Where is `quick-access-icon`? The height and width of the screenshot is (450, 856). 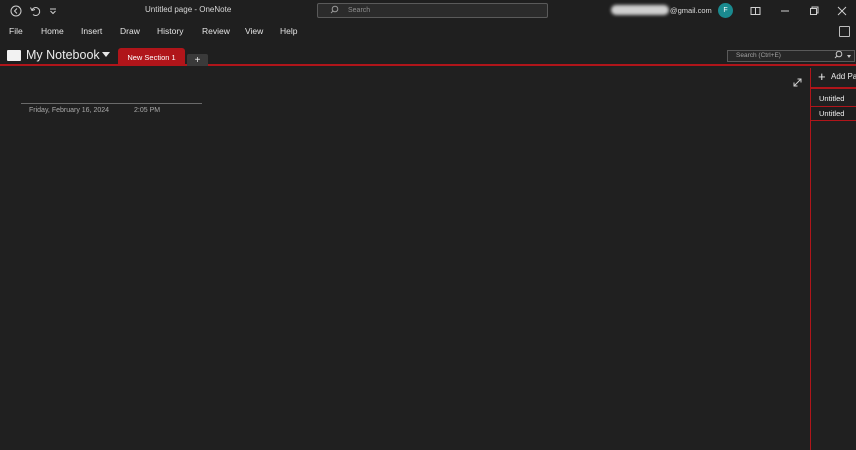 quick-access-icon is located at coordinates (53, 11).